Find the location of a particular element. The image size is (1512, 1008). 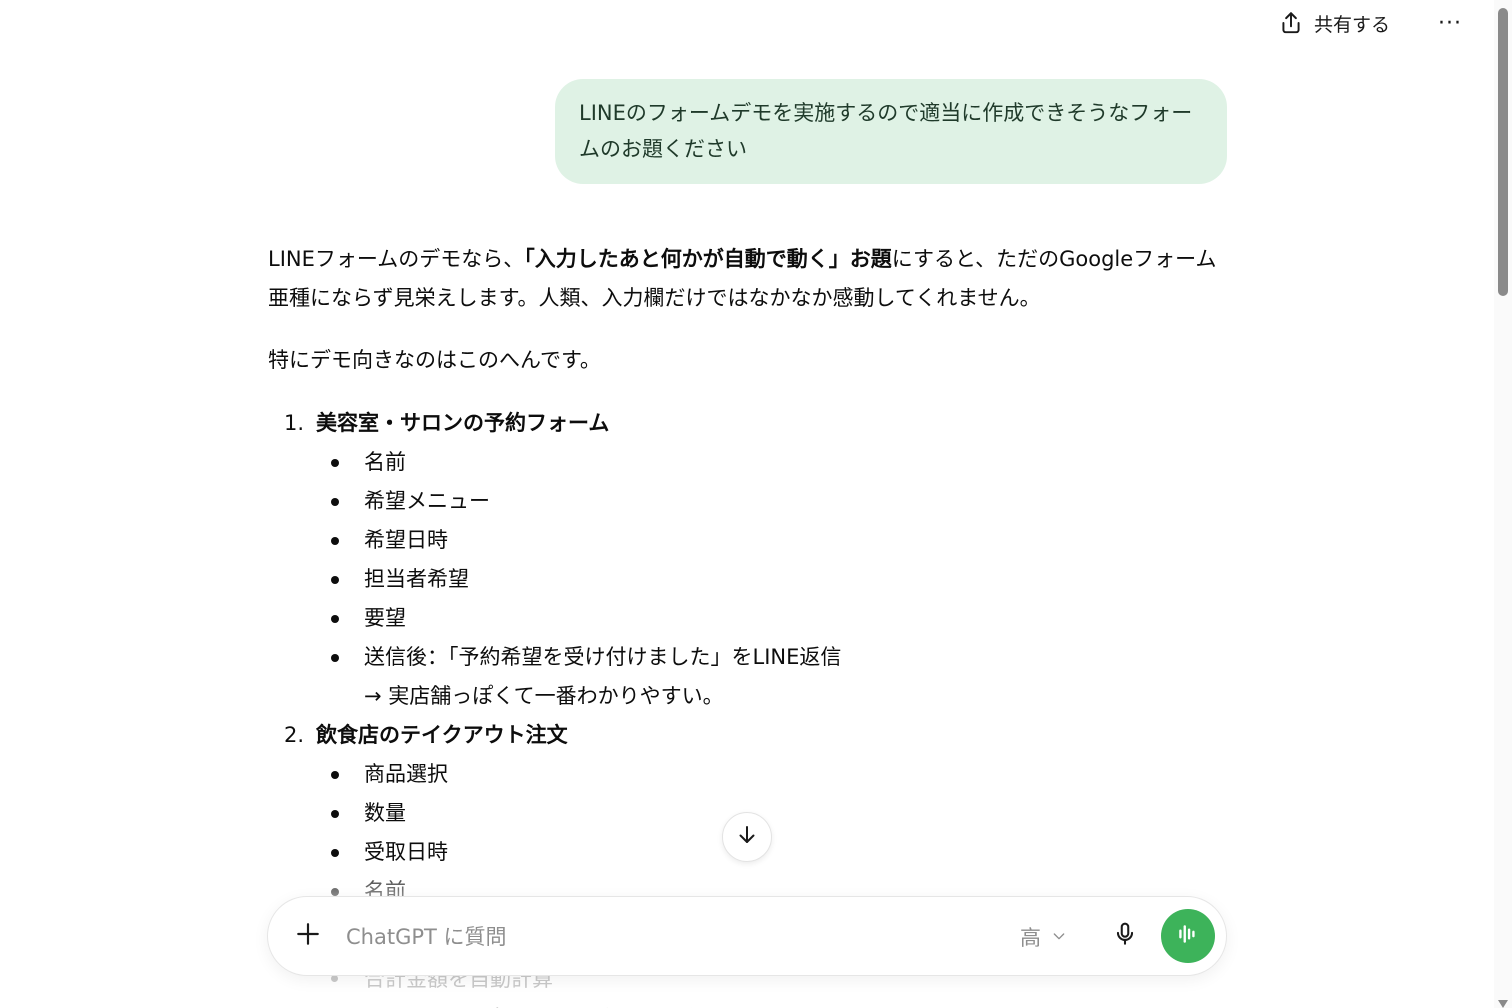

arrow-down-icon is located at coordinates (747, 837).